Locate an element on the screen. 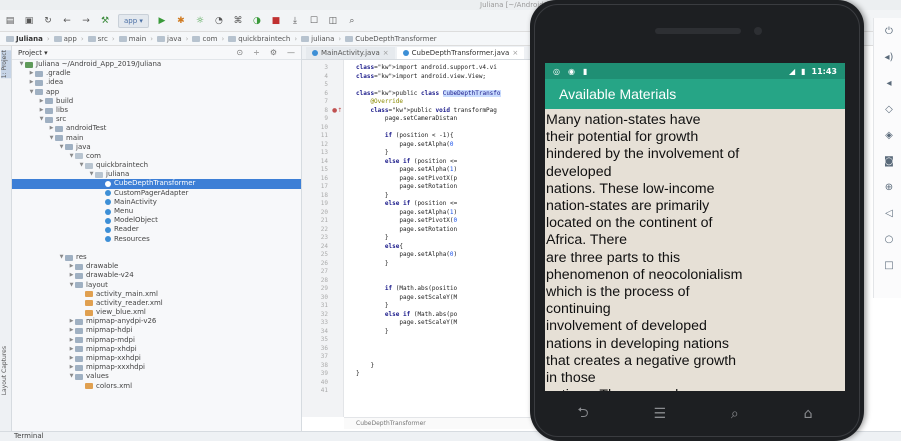  tree-item: ▼ Juliana ~/Android_App_2019/Juliana is located at coordinates (156, 64).